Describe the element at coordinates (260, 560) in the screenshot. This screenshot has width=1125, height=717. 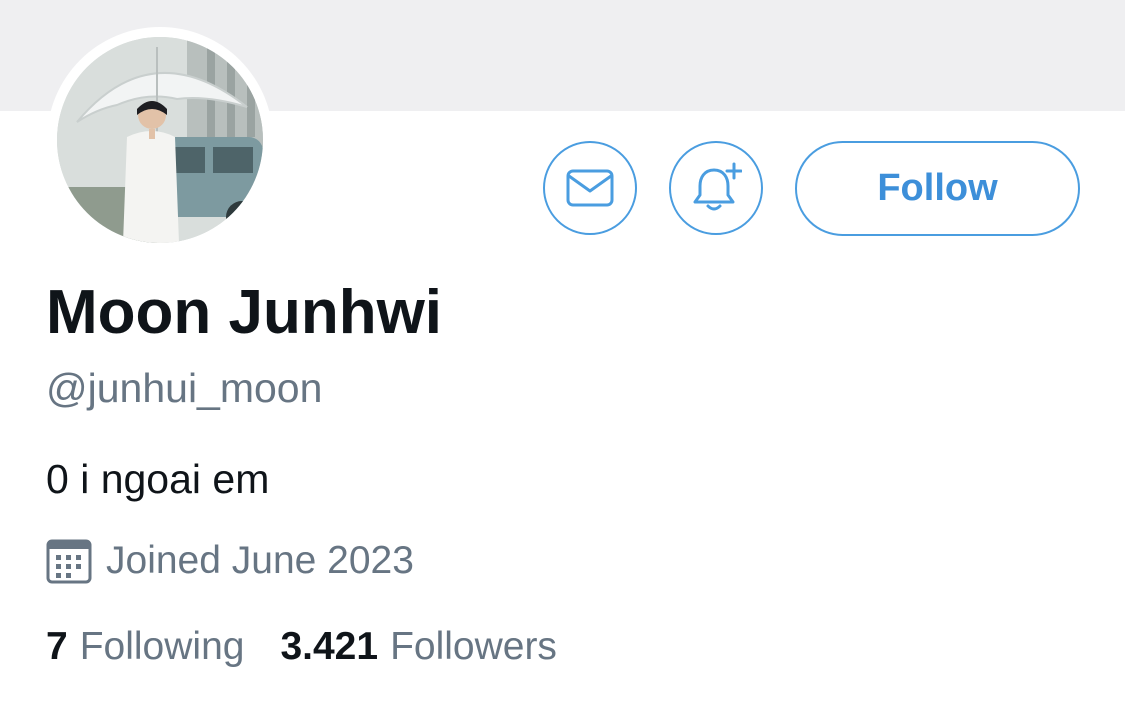
I see `joined-label: Joined June 2023` at that location.